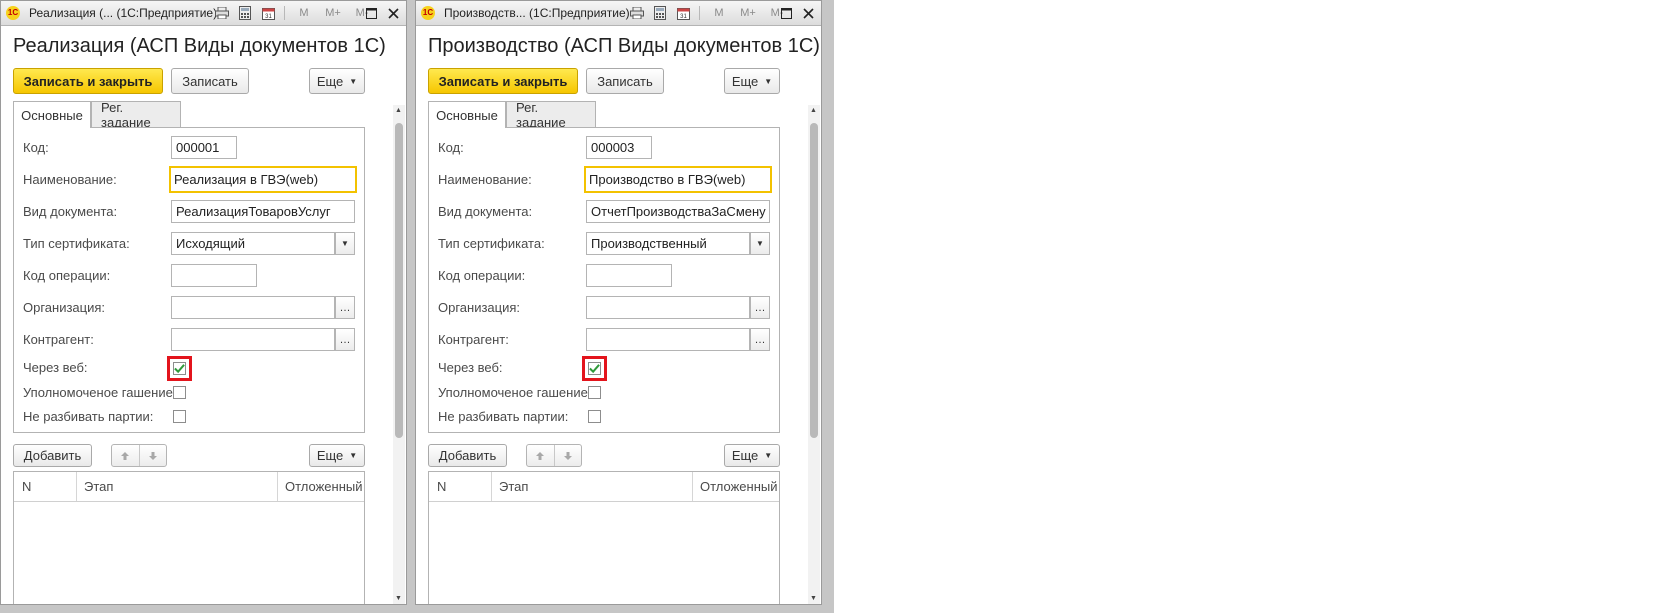 The height and width of the screenshot is (613, 1668). I want to click on code-label: Код:, so click(36, 147).